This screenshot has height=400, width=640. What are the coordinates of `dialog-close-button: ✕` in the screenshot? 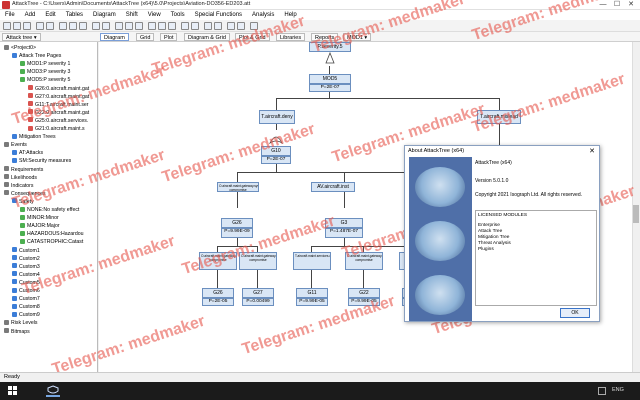 It's located at (592, 151).